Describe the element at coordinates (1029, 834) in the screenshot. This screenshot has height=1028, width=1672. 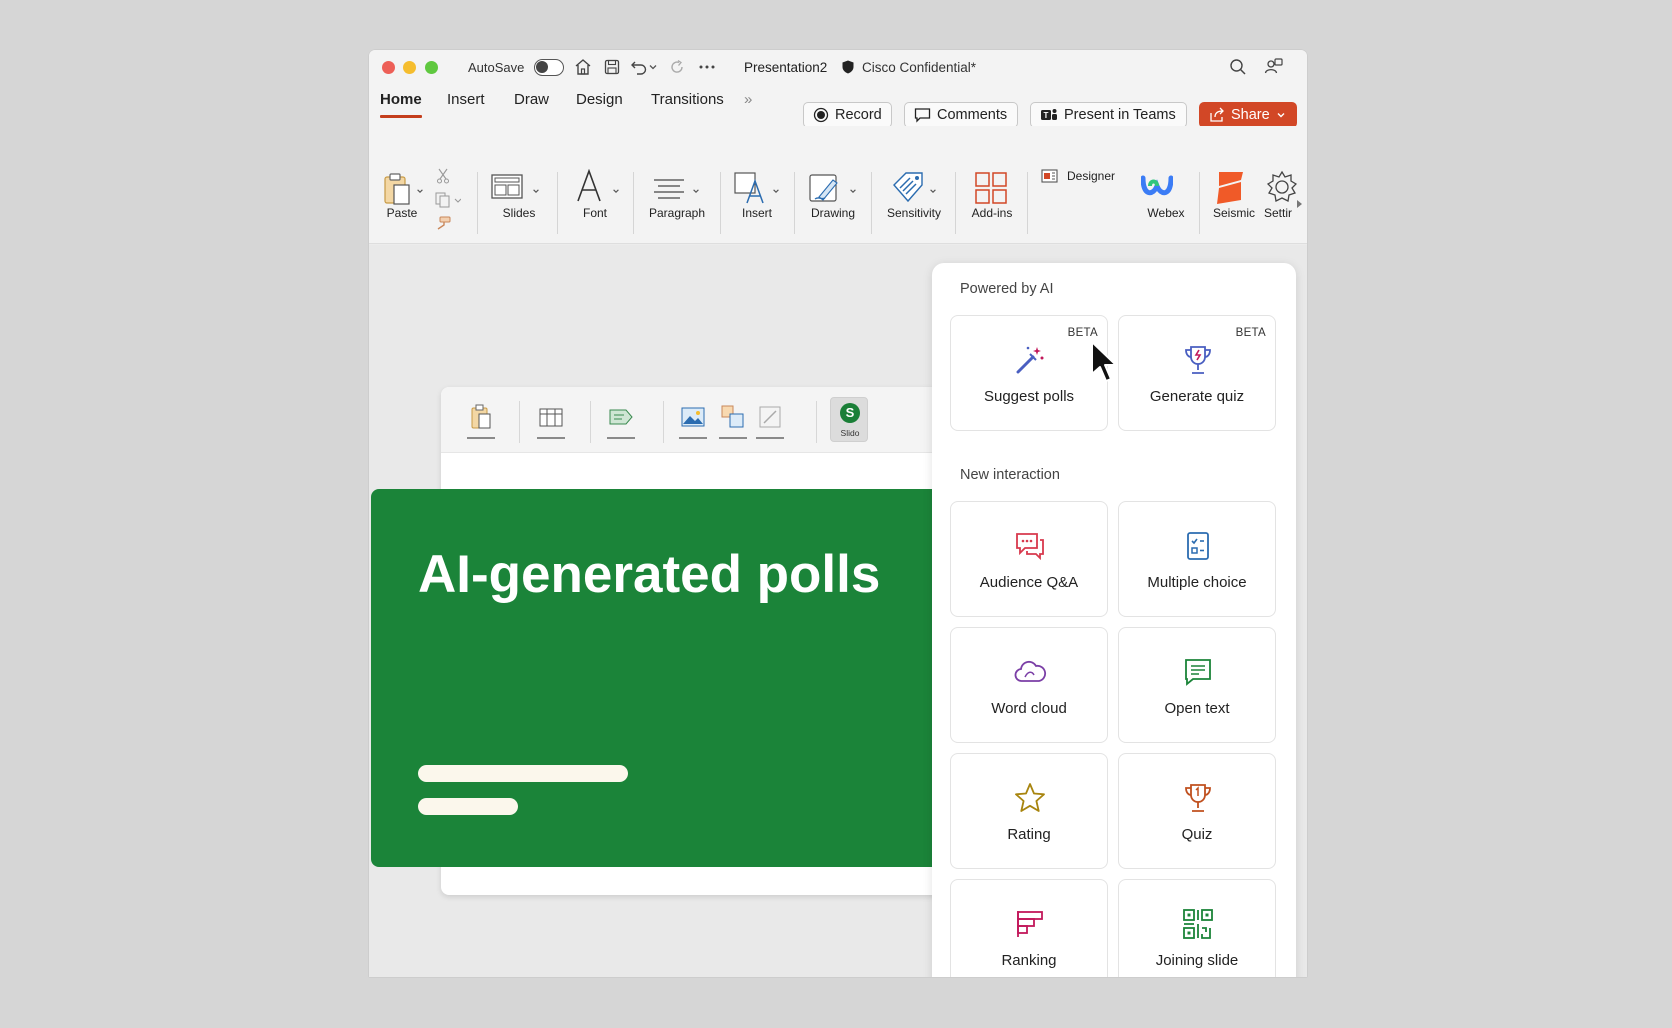
I see `rating-label: Rating` at that location.